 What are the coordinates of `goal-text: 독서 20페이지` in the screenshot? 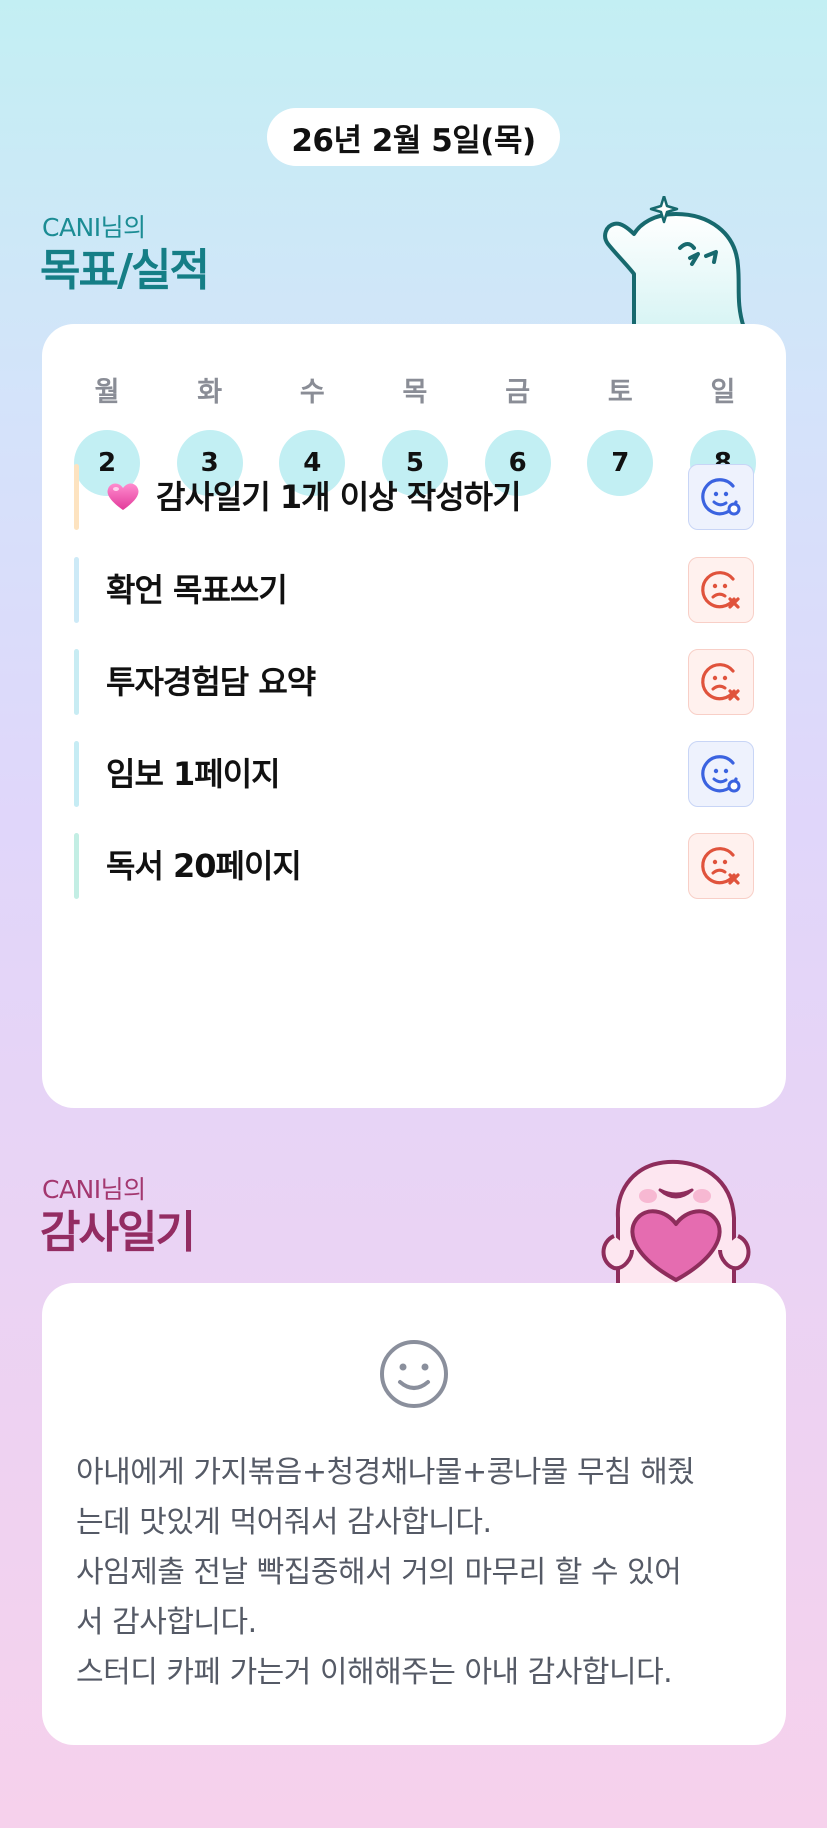 It's located at (204, 866).